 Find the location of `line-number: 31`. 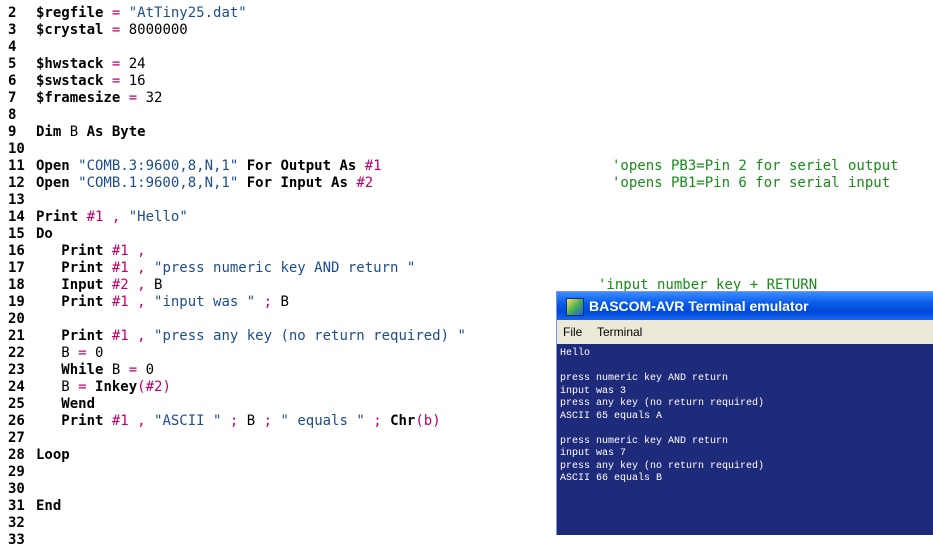

line-number: 31 is located at coordinates (16, 506).